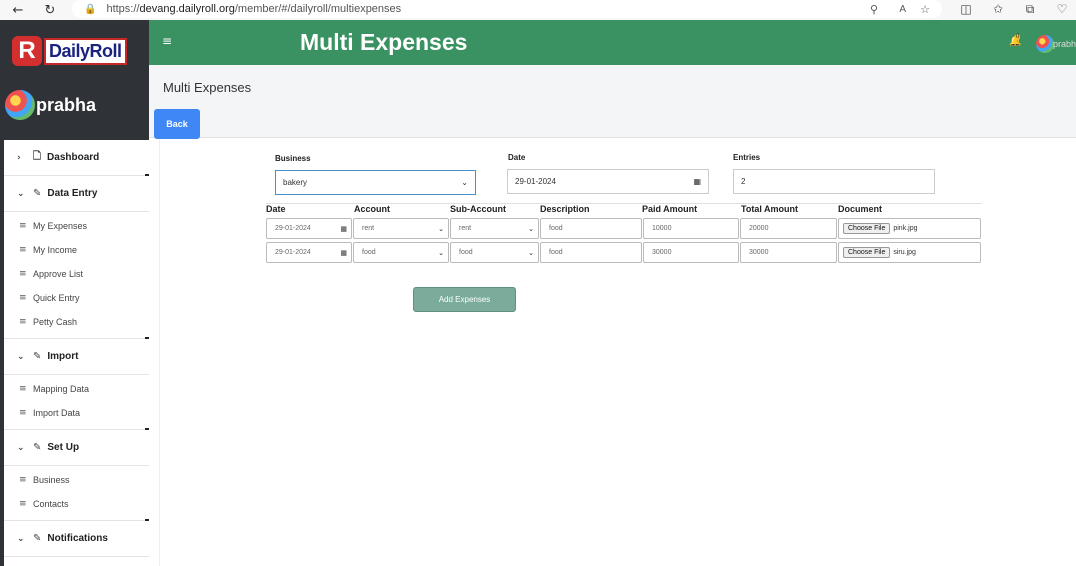  Describe the element at coordinates (50, 10) in the screenshot. I see `refresh-icon: ↻` at that location.